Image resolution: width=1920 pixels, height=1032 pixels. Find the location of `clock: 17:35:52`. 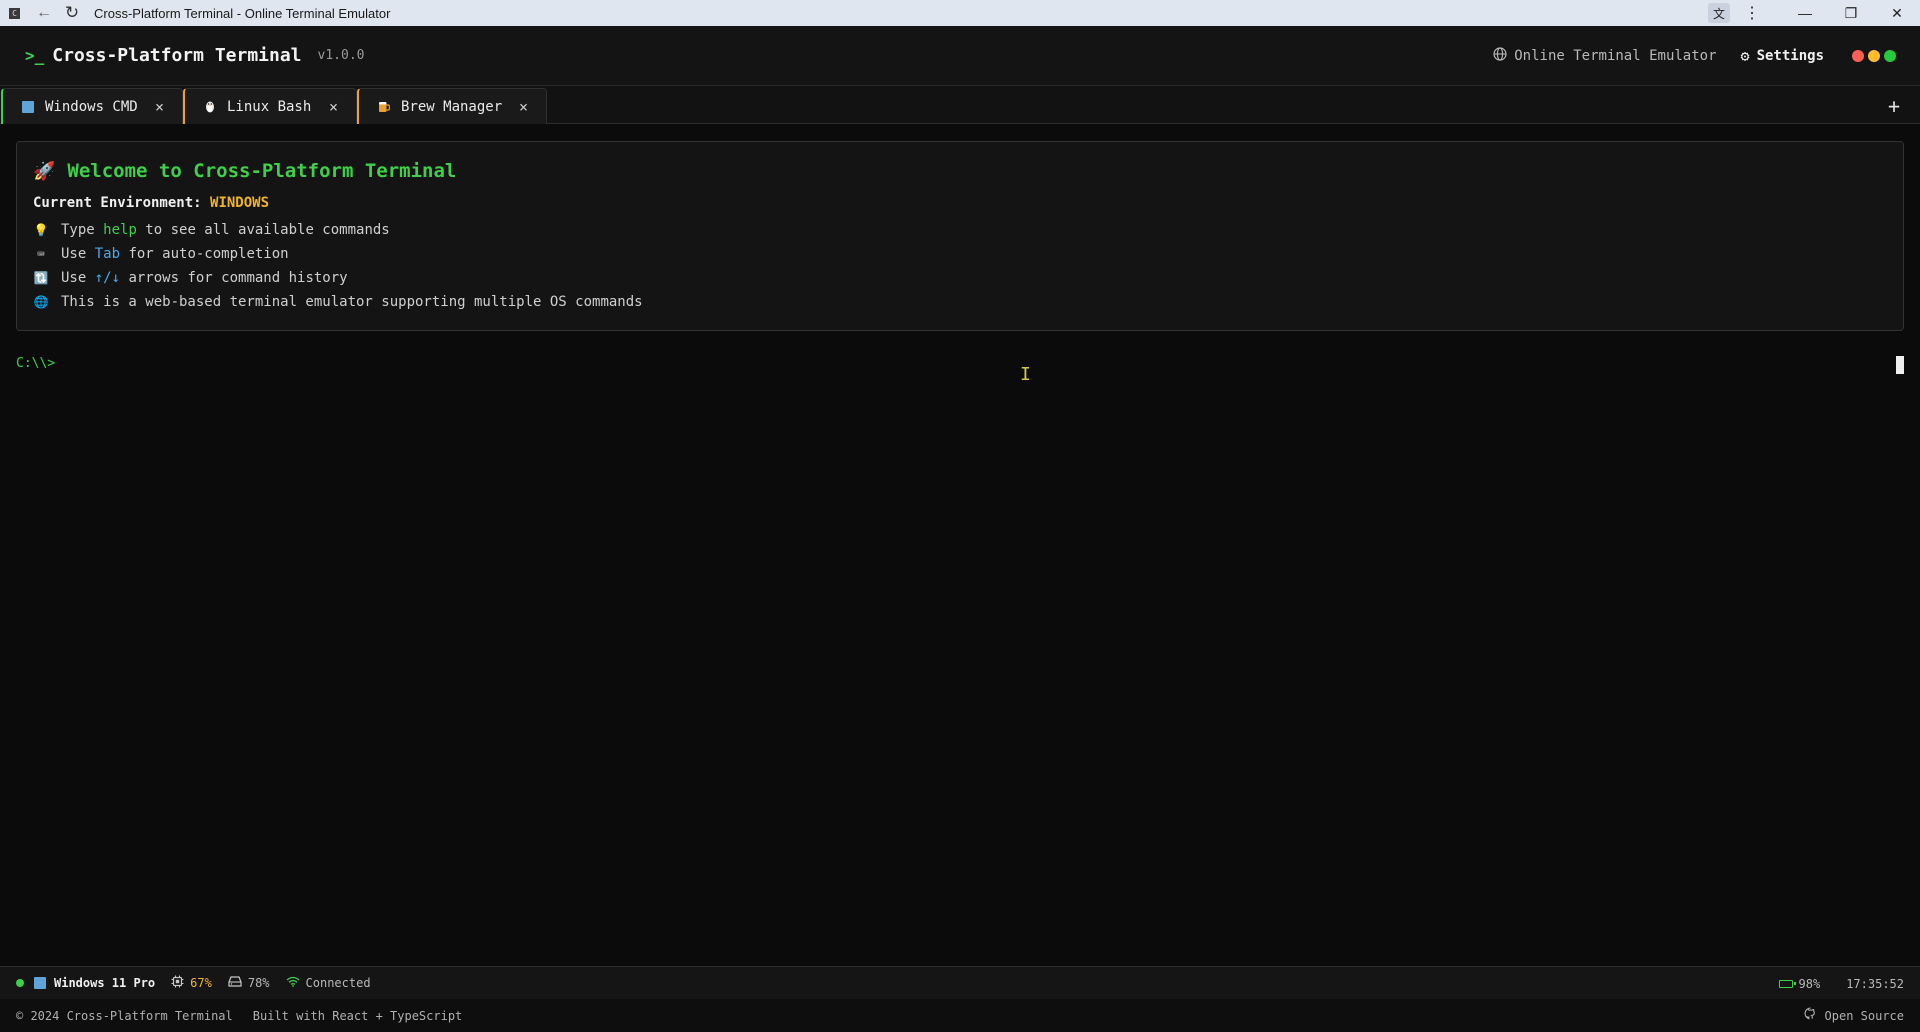

clock: 17:35:52 is located at coordinates (1875, 983).